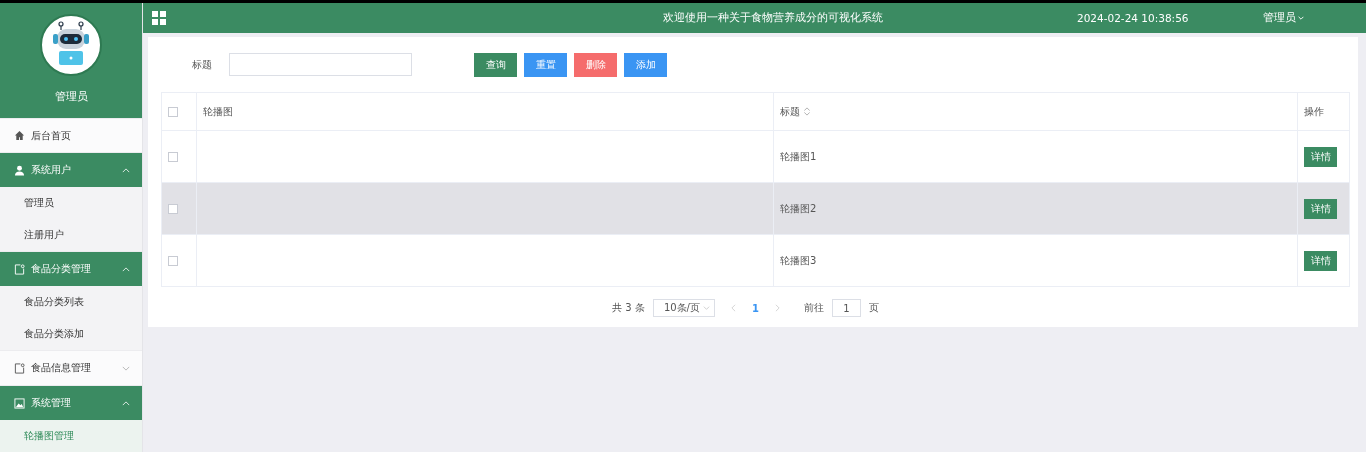 The image size is (1366, 452). Describe the element at coordinates (71, 302) in the screenshot. I see `submenu-item: 食品分类列表` at that location.